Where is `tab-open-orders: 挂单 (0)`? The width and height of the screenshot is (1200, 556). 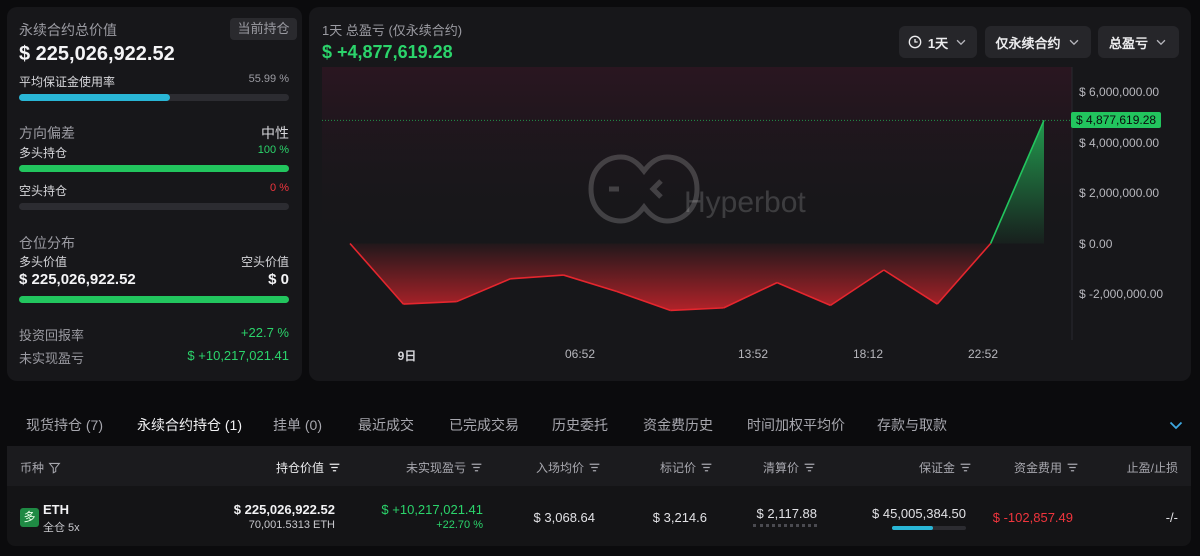
tab-open-orders: 挂单 (0) is located at coordinates (297, 425).